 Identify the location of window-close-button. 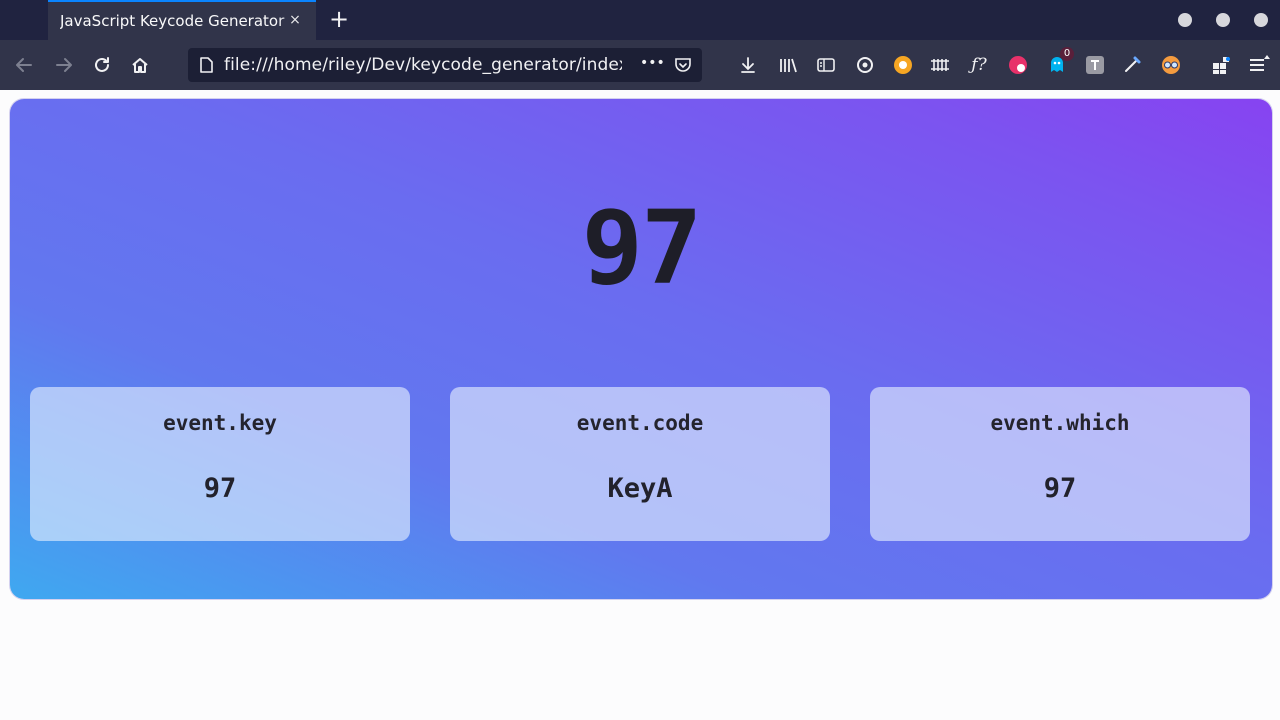
(1261, 20).